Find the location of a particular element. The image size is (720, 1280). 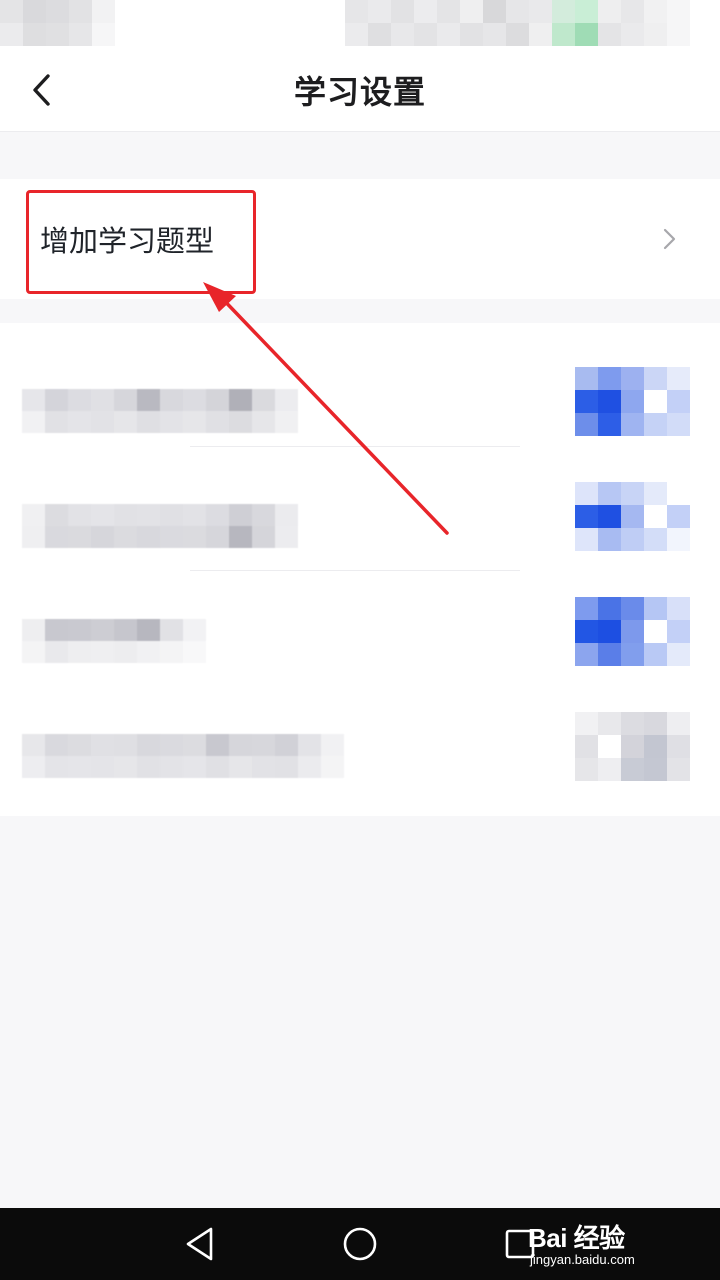

watermark-site: jingyan.baidu.com is located at coordinates (582, 1259).